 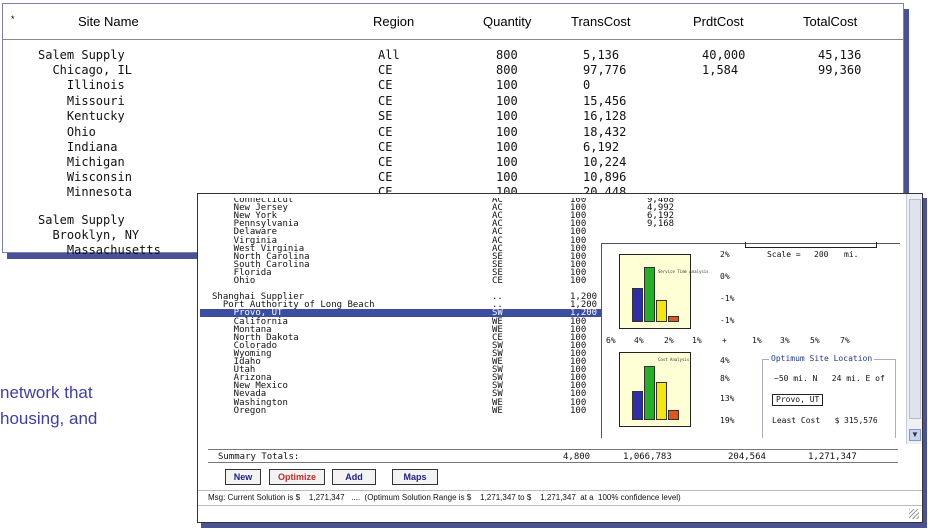 What do you see at coordinates (453, 162) in the screenshot?
I see `table-row: Michigan CE 100 10,224` at bounding box center [453, 162].